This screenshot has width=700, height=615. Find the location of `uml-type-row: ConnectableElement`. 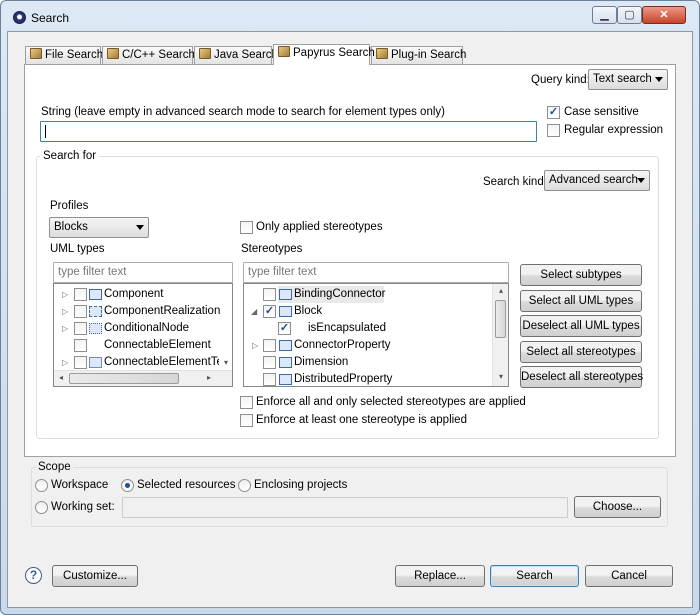

uml-type-row: ConnectableElement is located at coordinates (136, 345).